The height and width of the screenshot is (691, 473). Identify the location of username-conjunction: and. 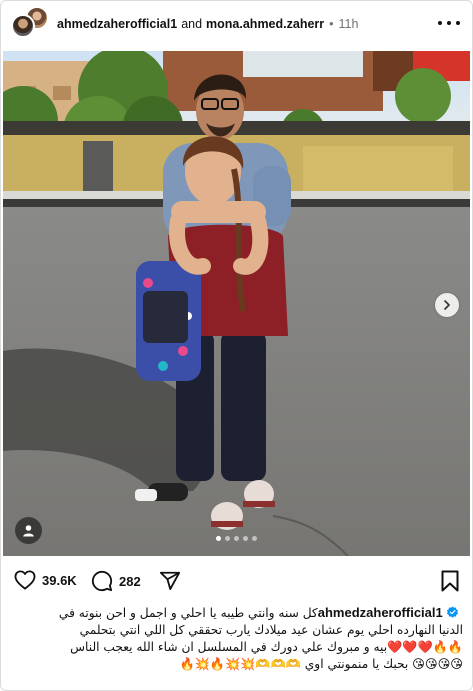
(192, 24).